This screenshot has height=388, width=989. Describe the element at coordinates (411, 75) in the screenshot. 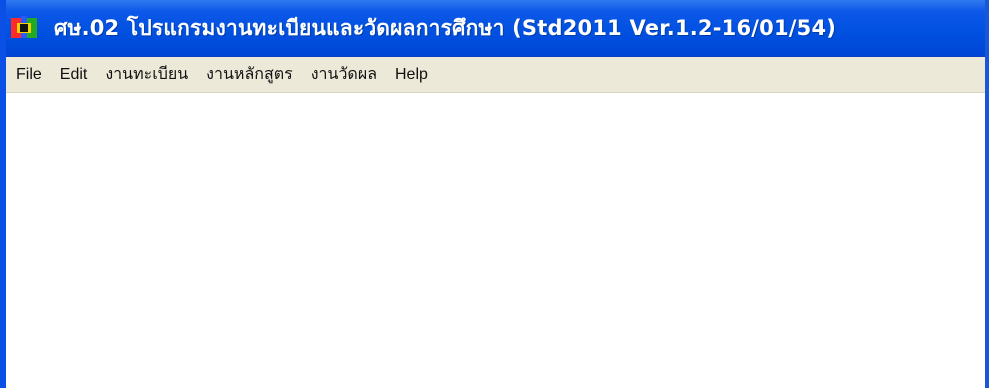

I see `menu-help: Help` at that location.